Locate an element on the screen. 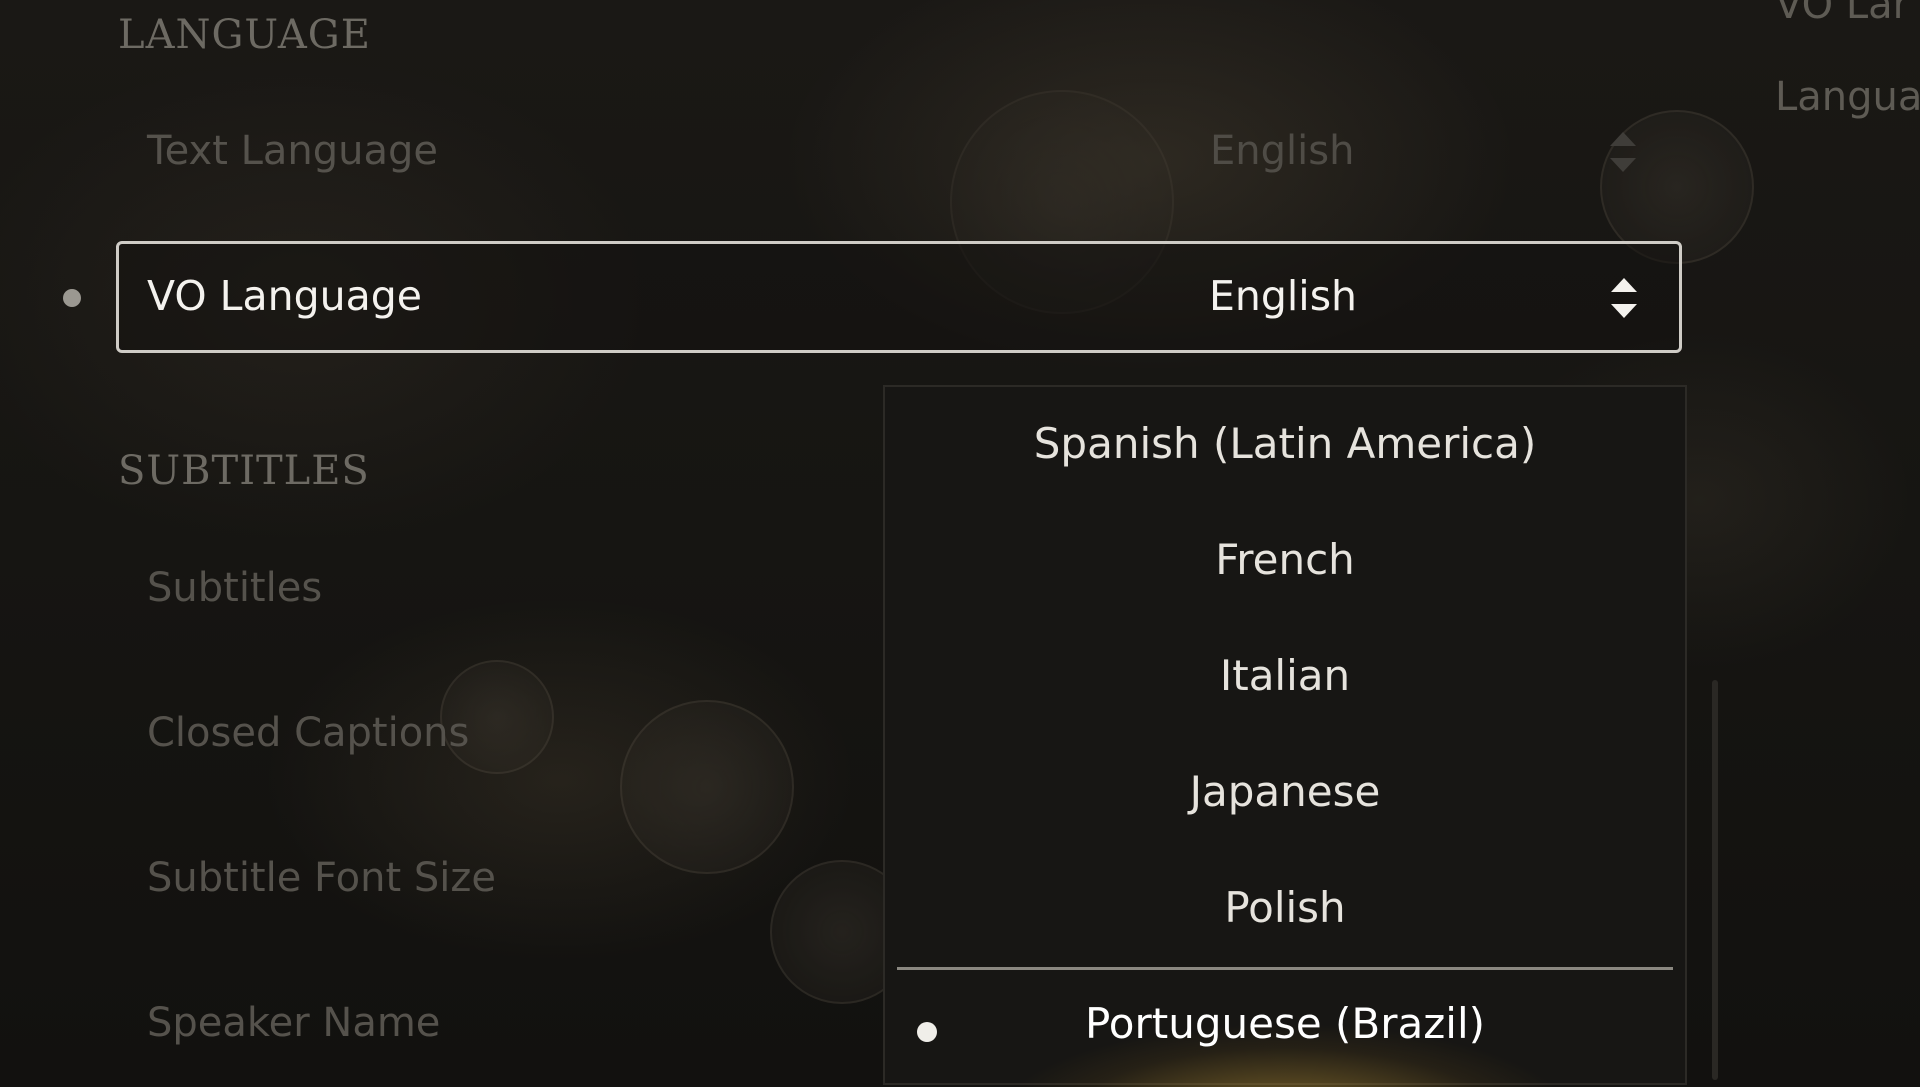  dropdown-option: Spanish (Latin America) is located at coordinates (1285, 443).